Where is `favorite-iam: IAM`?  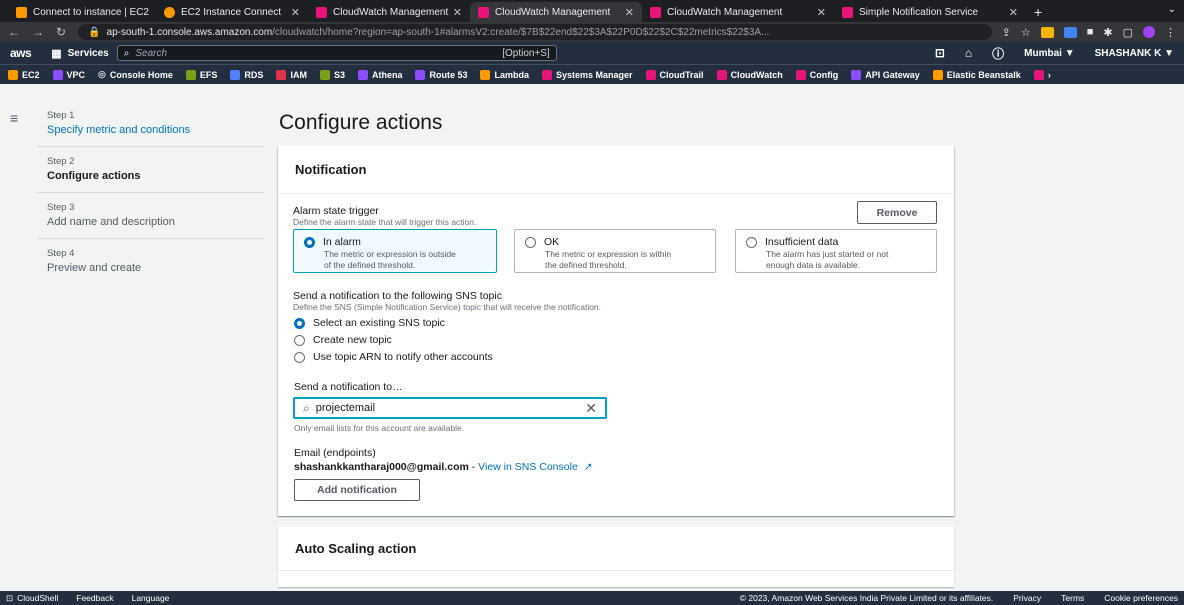
favorite-iam: IAM is located at coordinates (291, 74).